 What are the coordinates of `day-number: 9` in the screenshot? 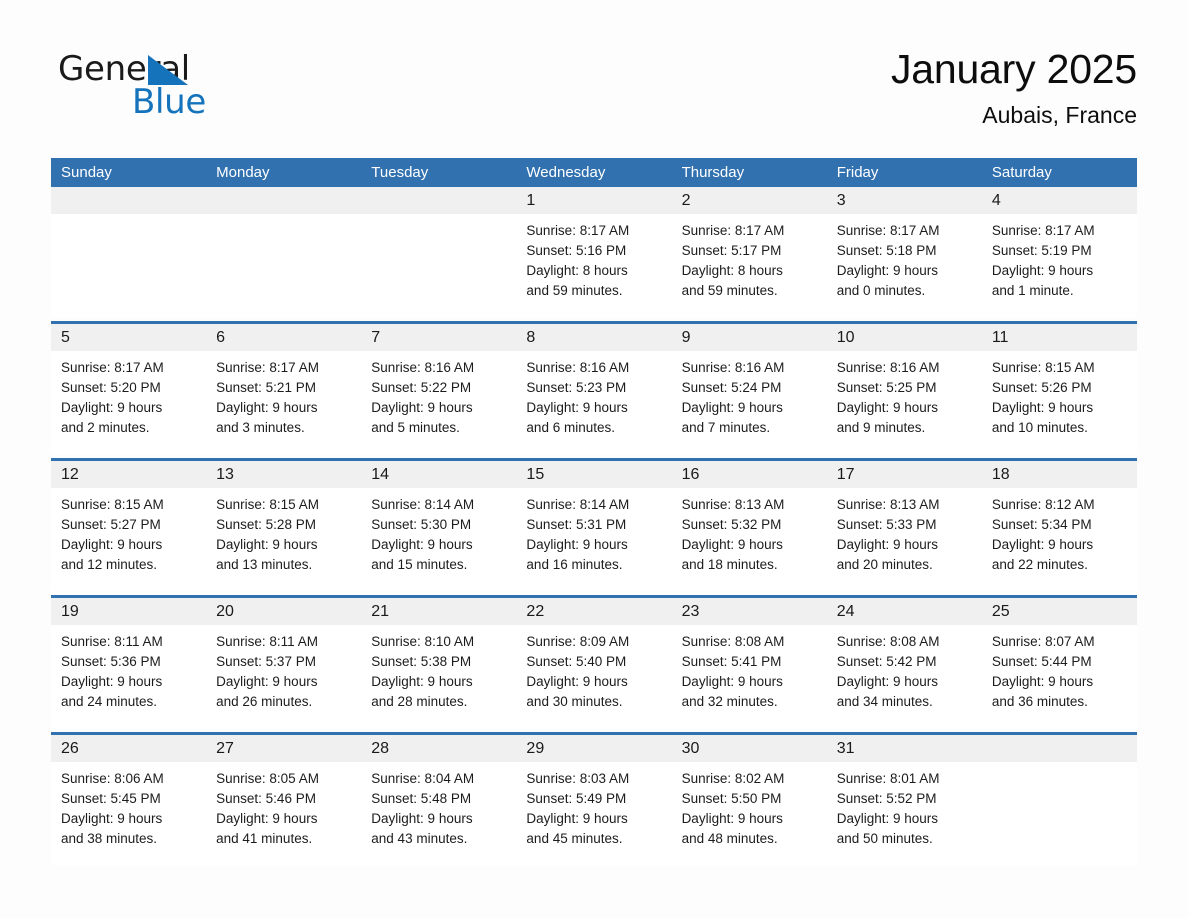 It's located at (749, 337).